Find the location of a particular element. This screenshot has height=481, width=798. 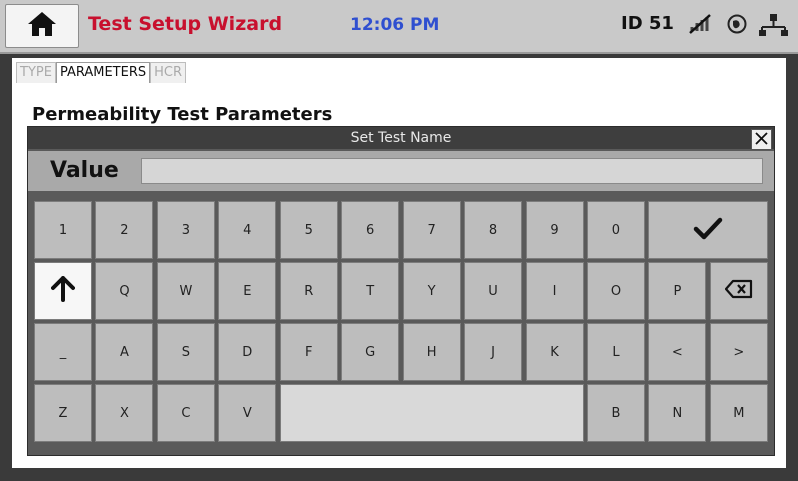

shift-button is located at coordinates (63, 291).